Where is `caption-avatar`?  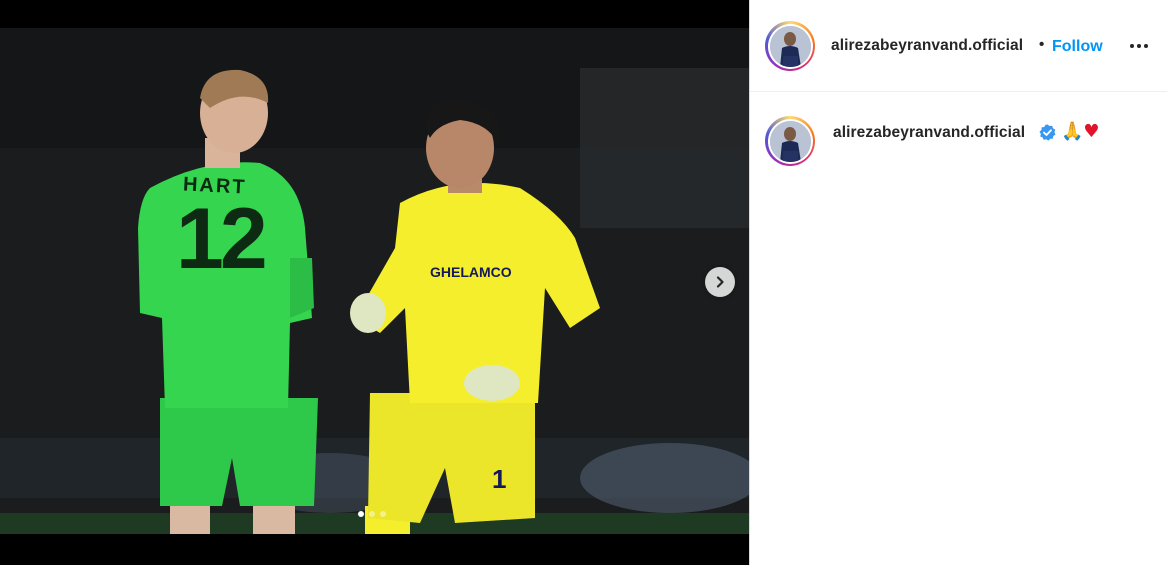 caption-avatar is located at coordinates (790, 141).